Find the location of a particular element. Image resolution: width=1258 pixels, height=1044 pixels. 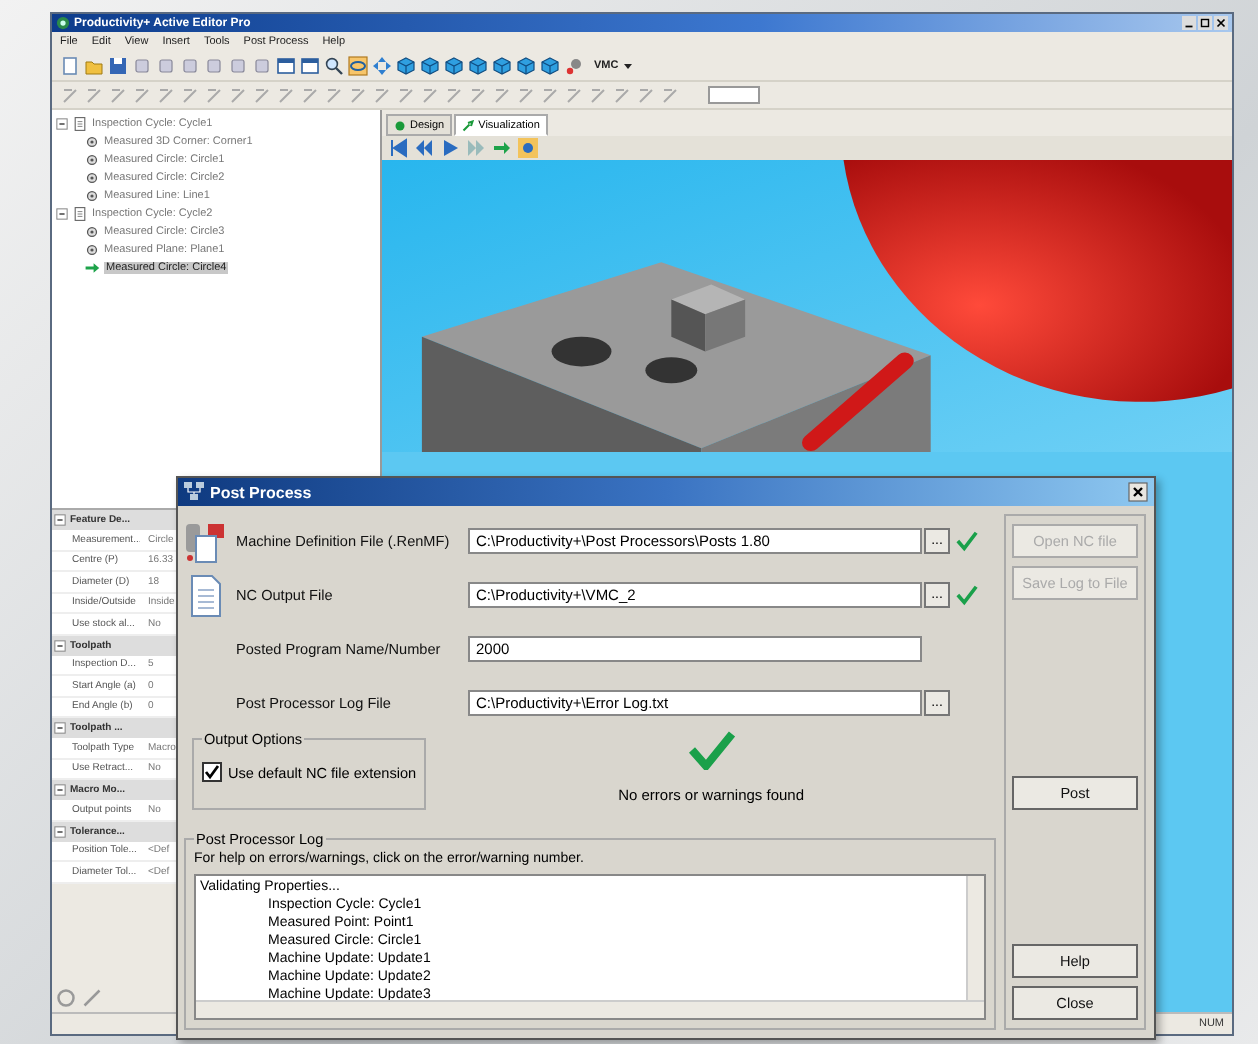

maximize-icon is located at coordinates (1205, 23).